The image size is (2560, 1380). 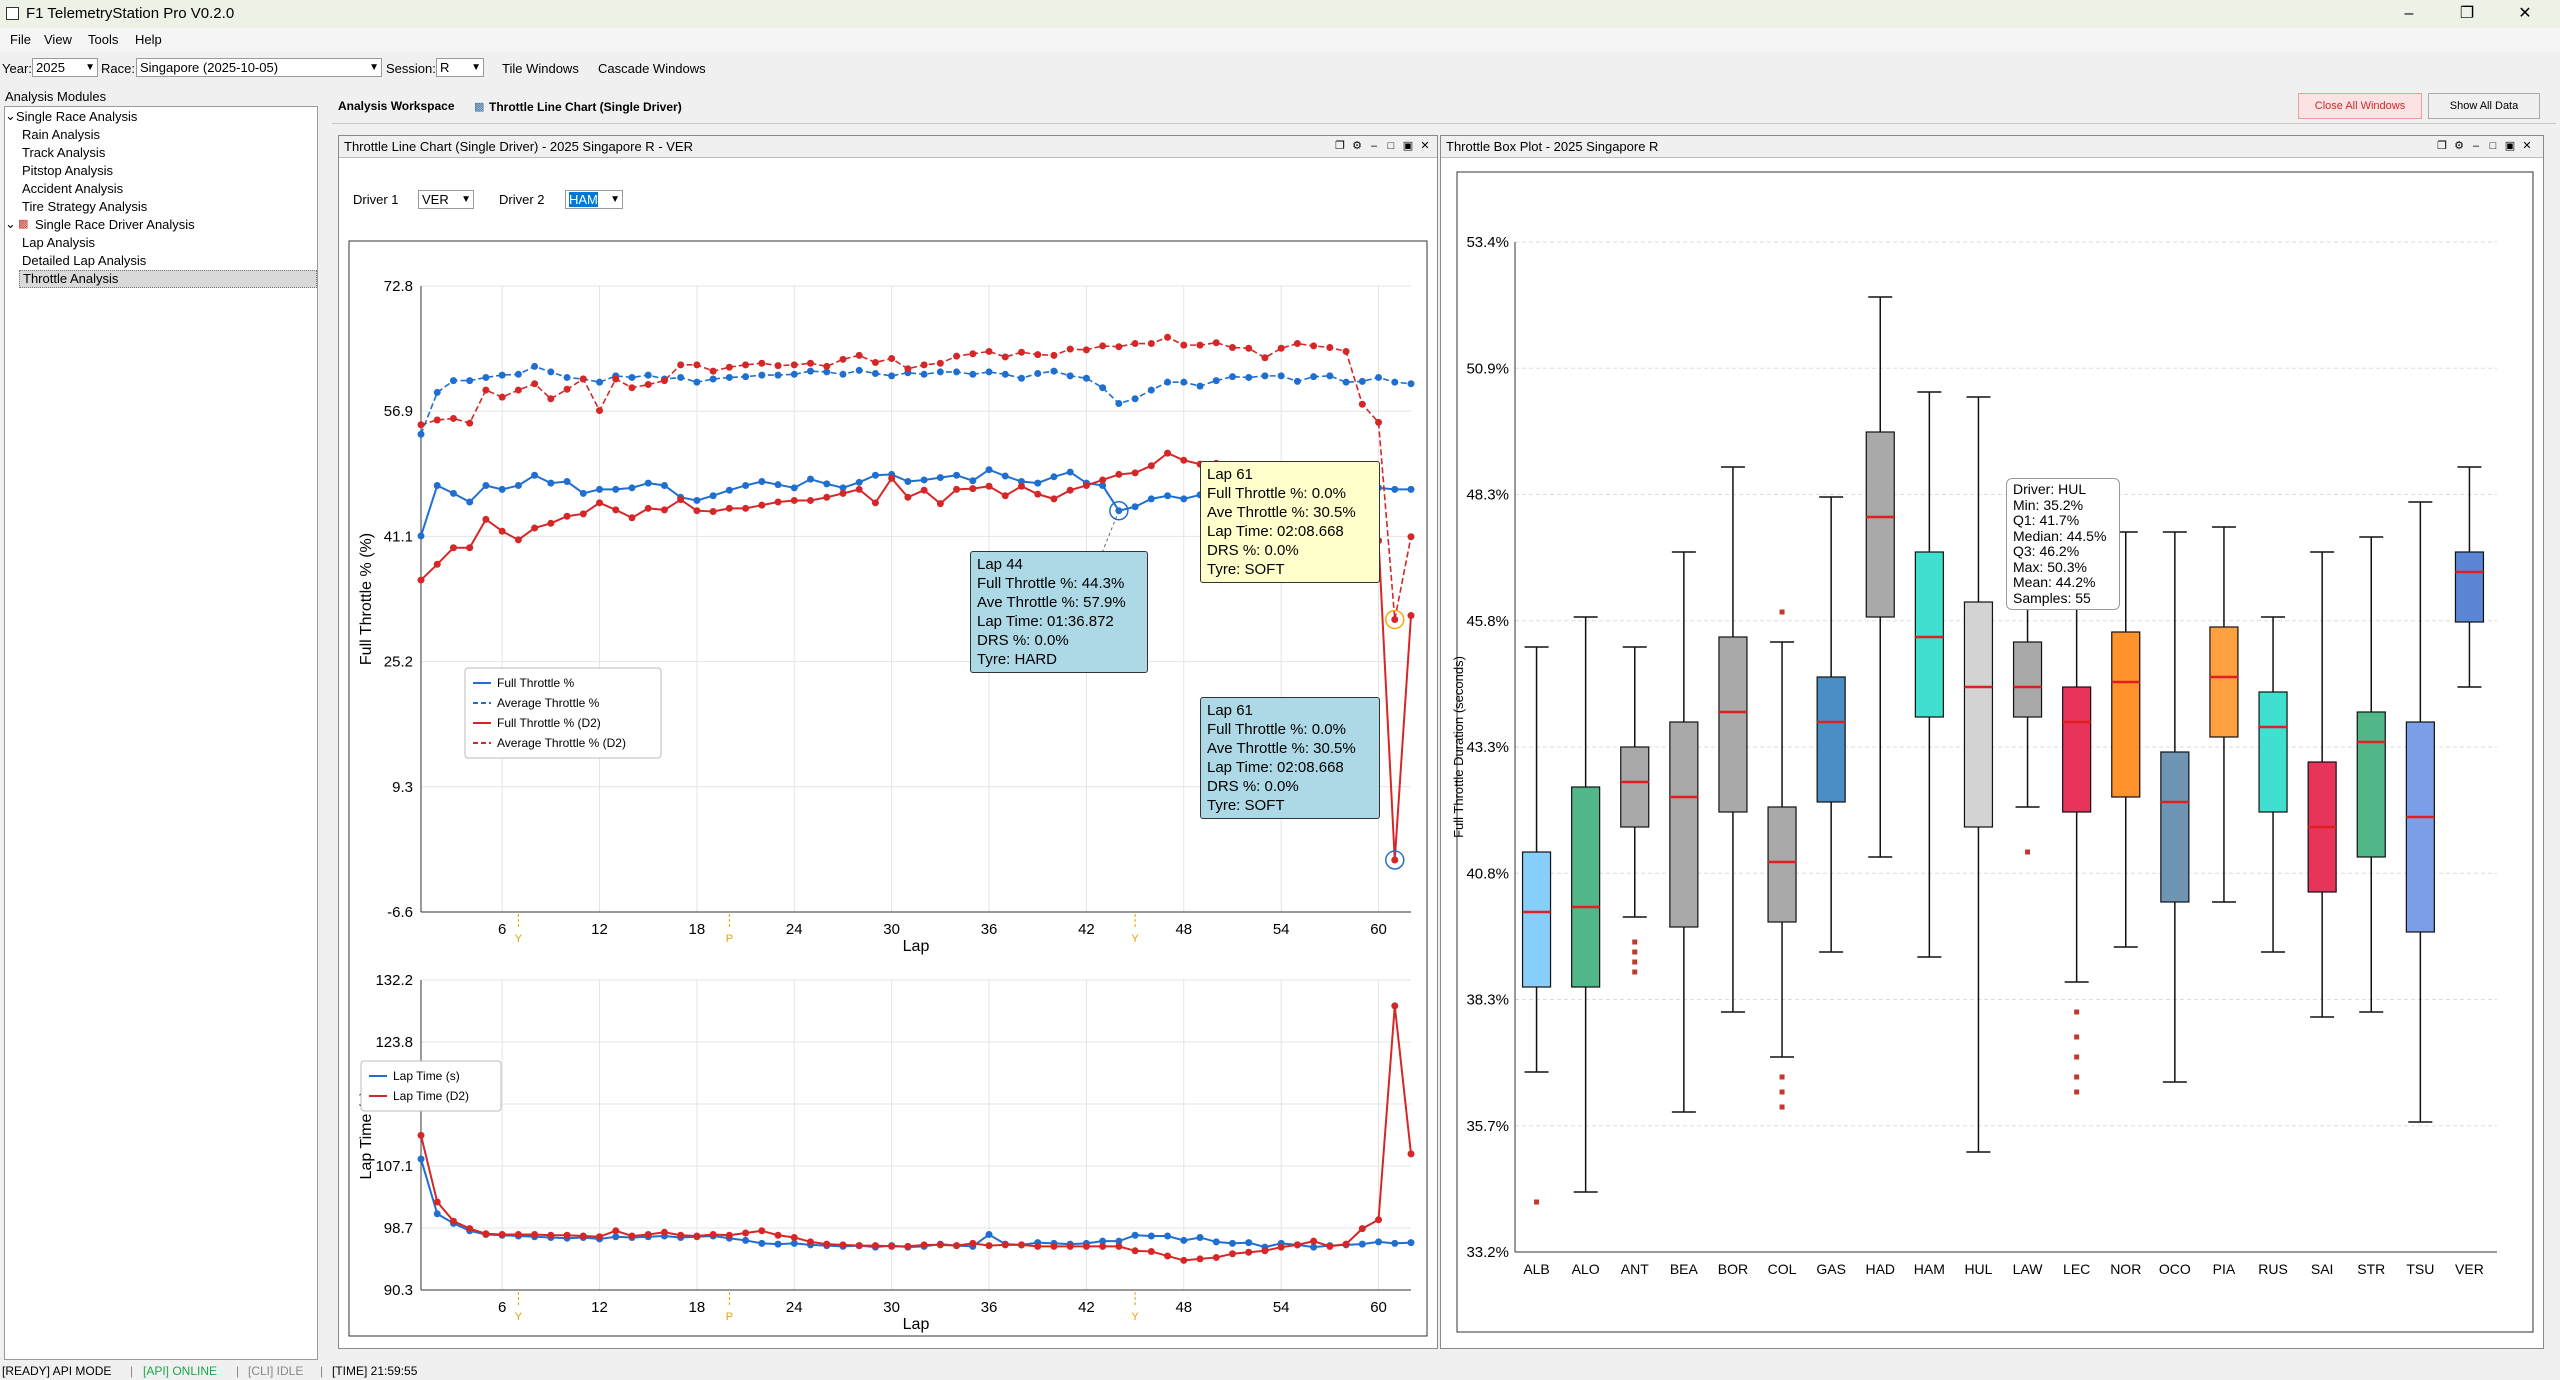 I want to click on session-select: R ▼, so click(x=460, y=67).